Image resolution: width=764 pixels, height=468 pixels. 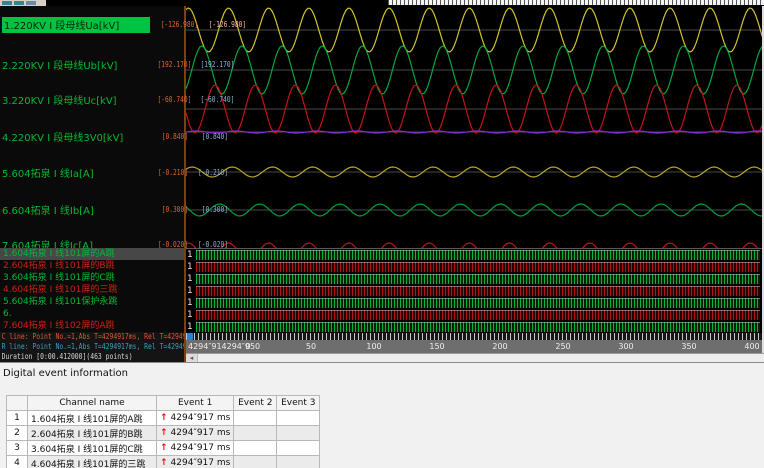 I want to click on channel-value-r: [-0.210], so click(x=212, y=172).